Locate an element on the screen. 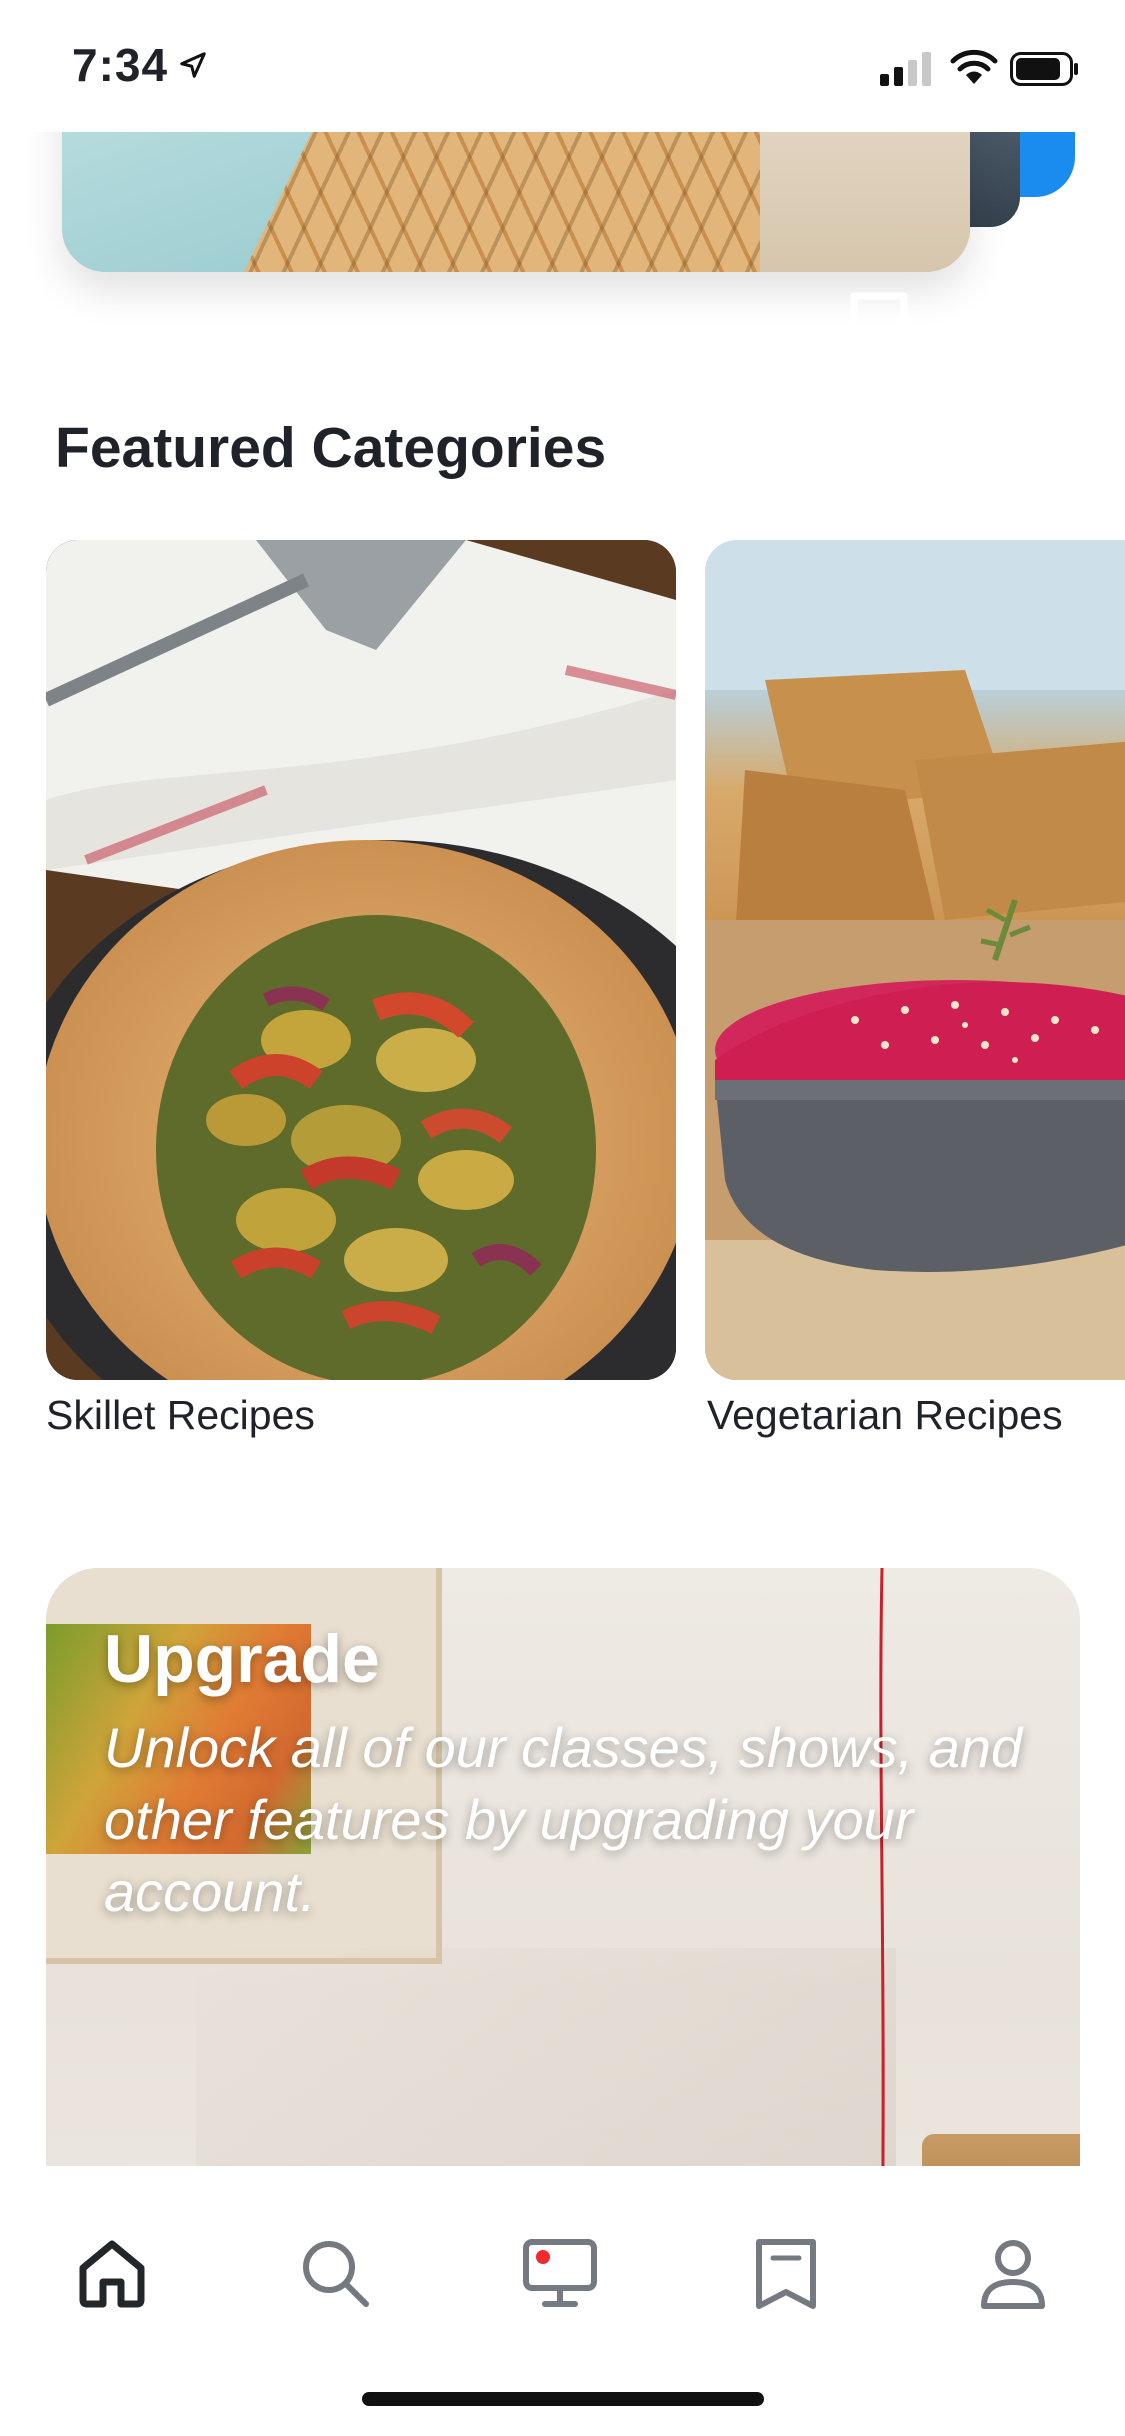 The image size is (1125, 2436). vegetarian-image is located at coordinates (915, 960).